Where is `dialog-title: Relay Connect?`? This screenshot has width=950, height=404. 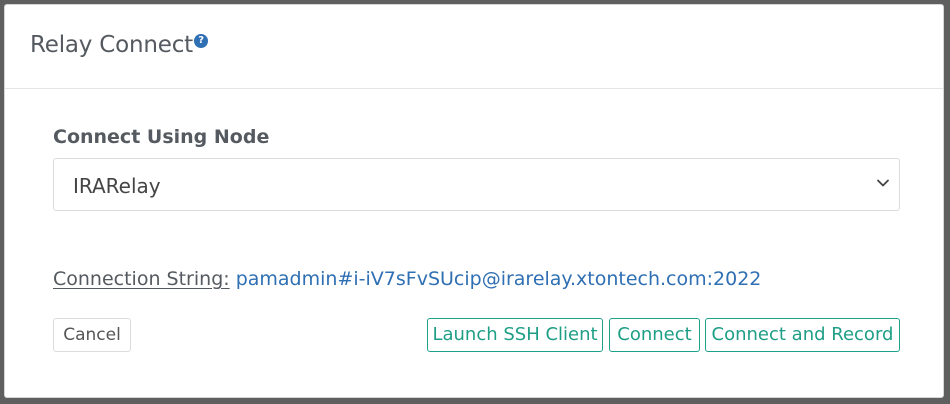
dialog-title: Relay Connect? is located at coordinates (119, 45).